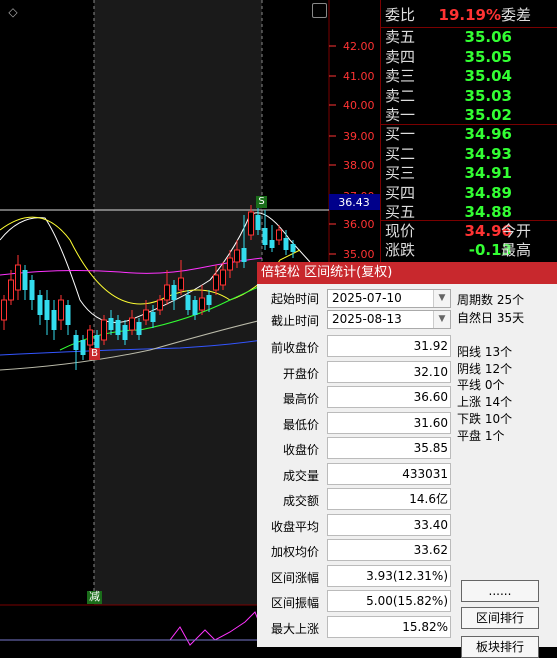 Image resolution: width=557 pixels, height=658 pixels. Describe the element at coordinates (389, 550) in the screenshot. I see `field-value: 33.62` at that location.